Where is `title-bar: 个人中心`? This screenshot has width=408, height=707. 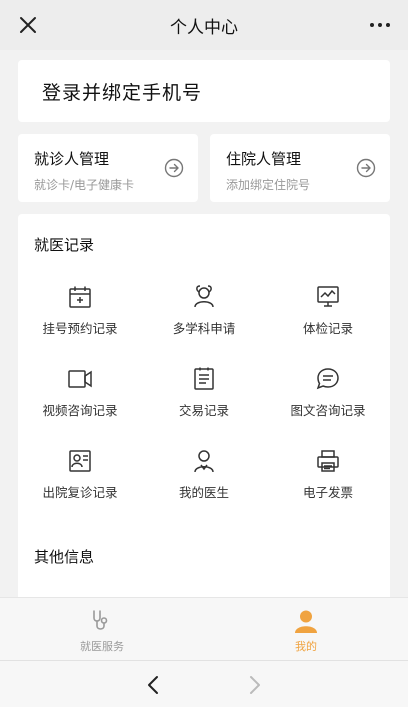
title-bar: 个人中心 is located at coordinates (204, 25).